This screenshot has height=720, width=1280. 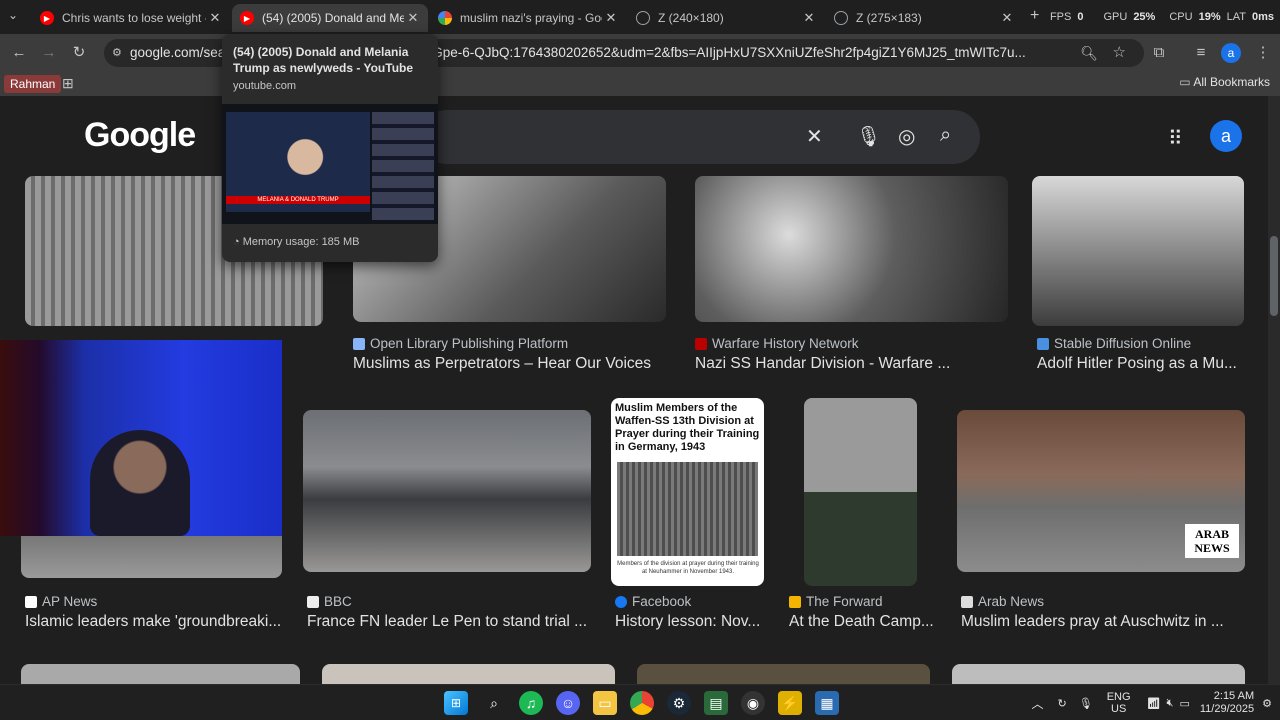 What do you see at coordinates (13, 15) in the screenshot?
I see `tab-search-icon: ⌄` at bounding box center [13, 15].